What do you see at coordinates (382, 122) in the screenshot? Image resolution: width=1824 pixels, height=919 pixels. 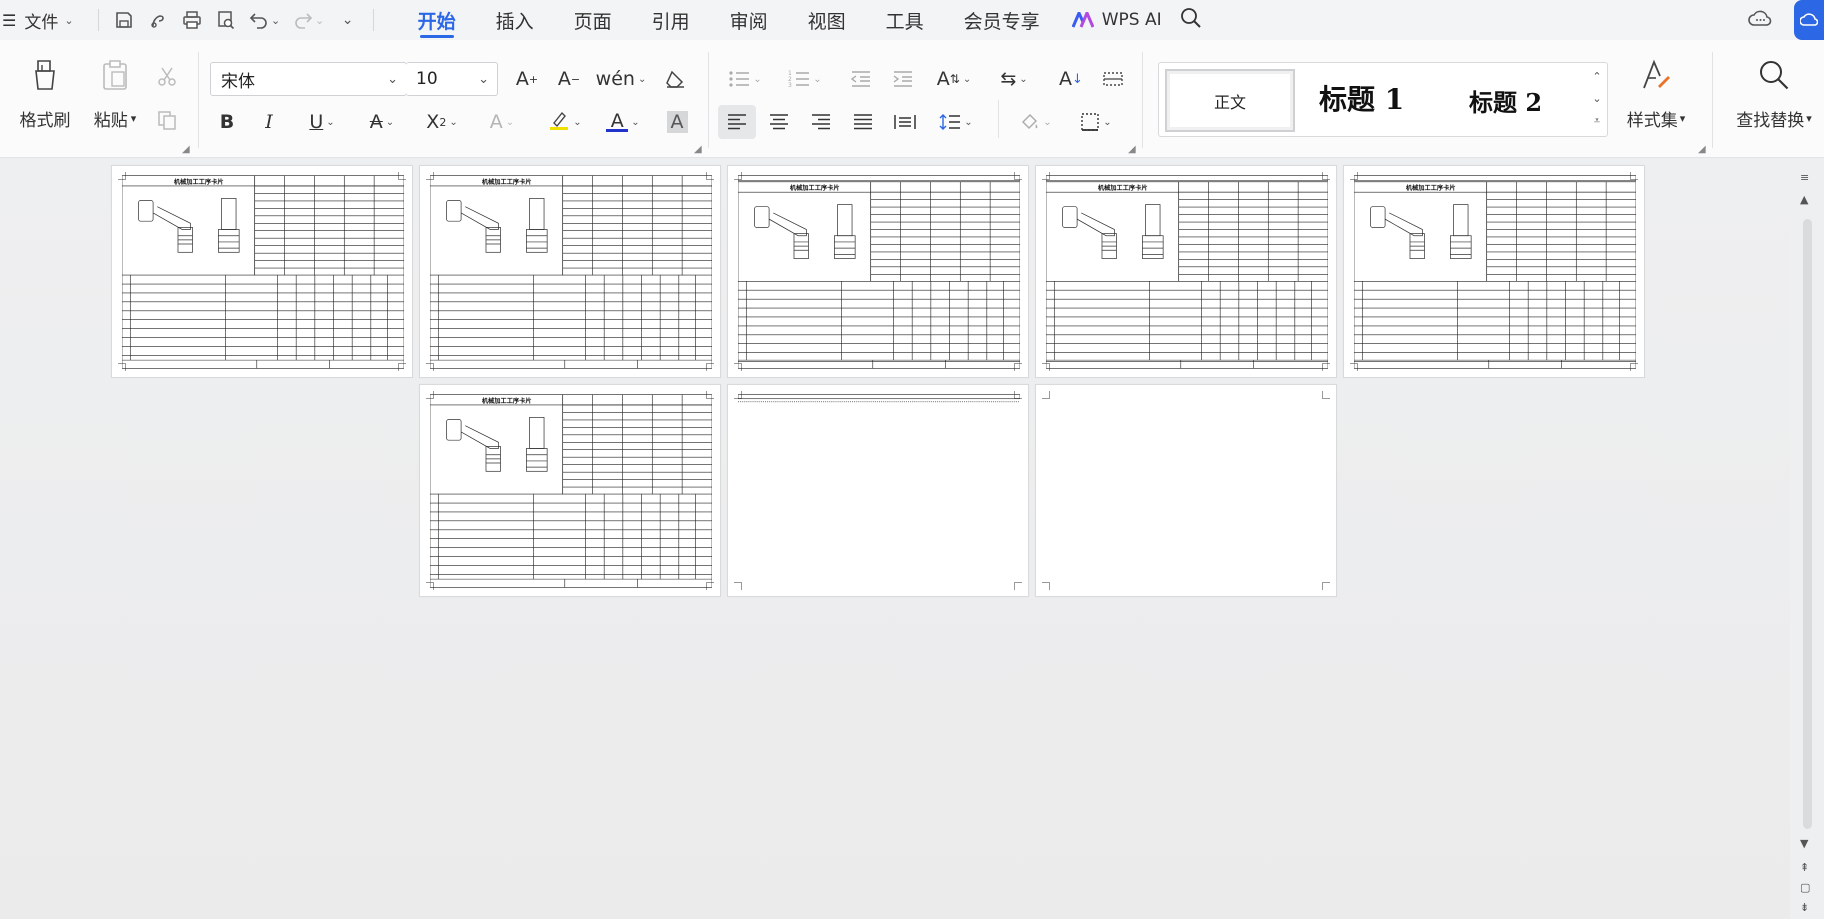 I see `strikethrough-icon: A ⌄` at bounding box center [382, 122].